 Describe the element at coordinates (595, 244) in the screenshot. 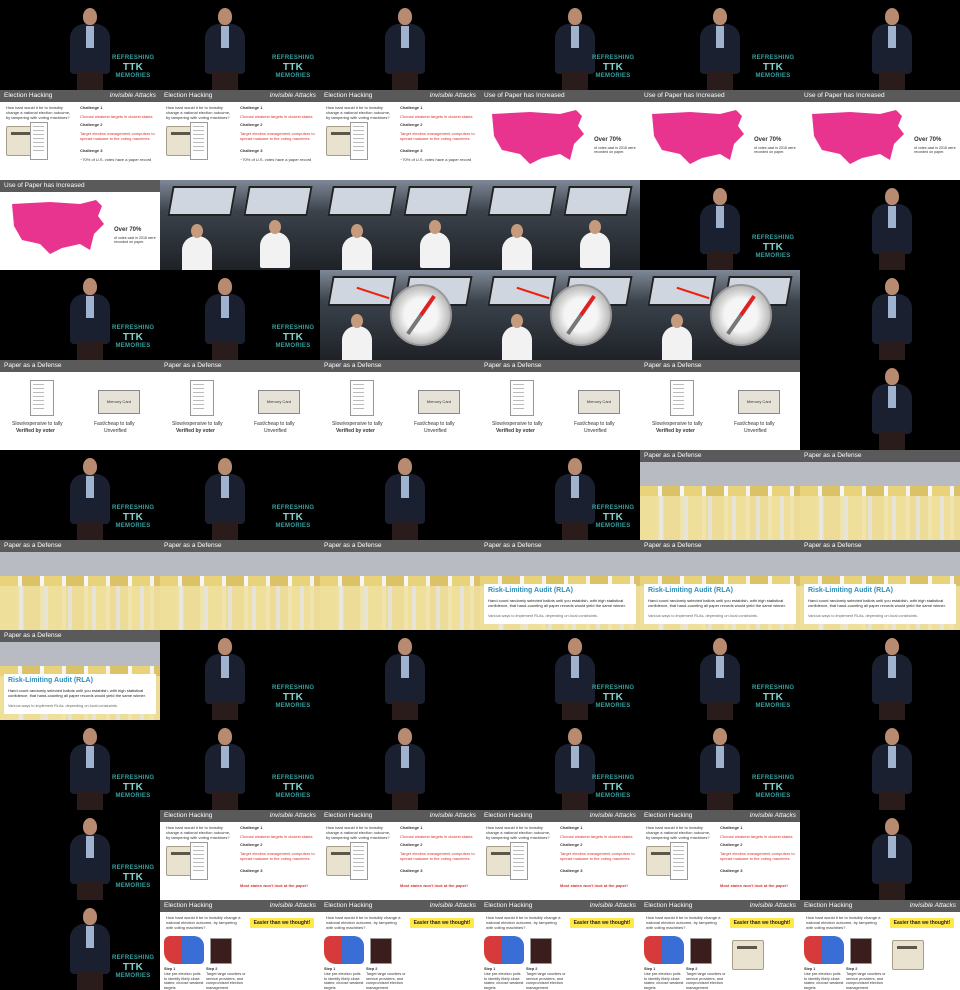

I see `copilot-figure` at that location.